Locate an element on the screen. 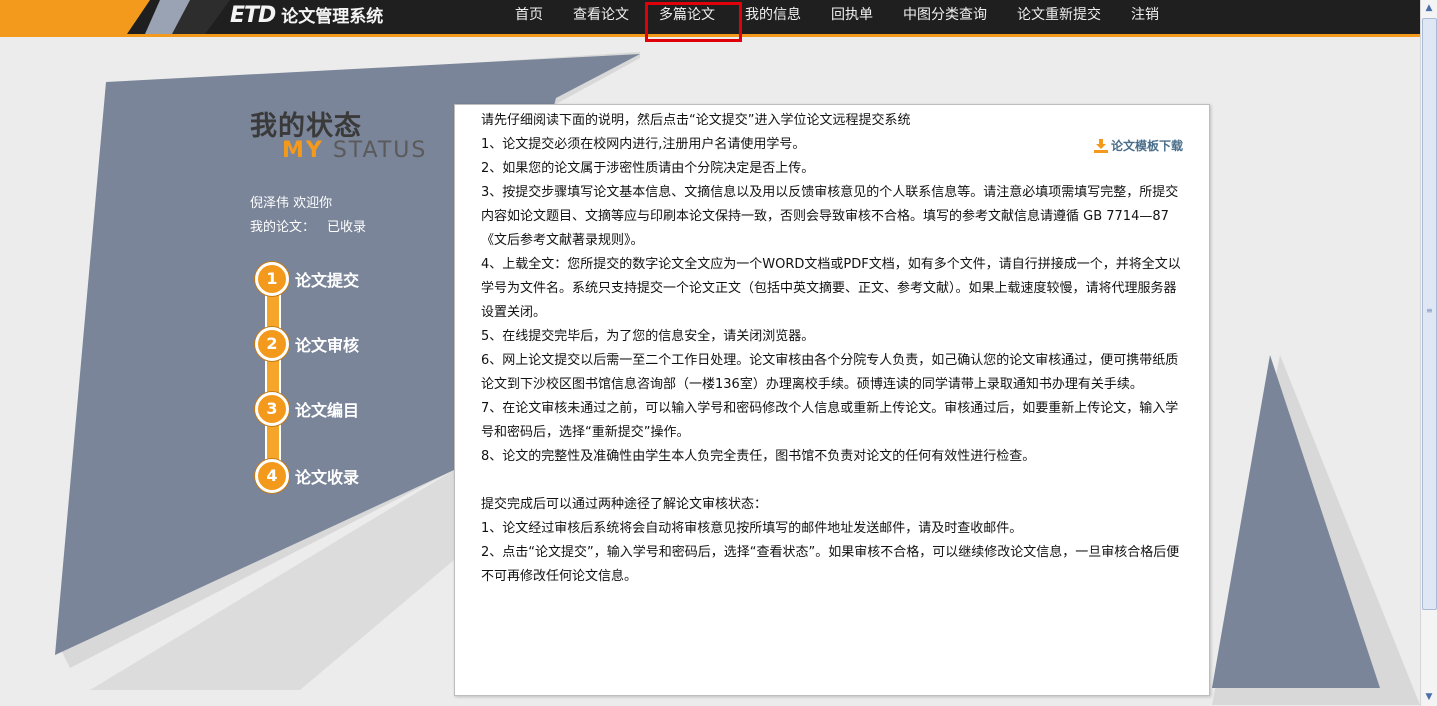 Image resolution: width=1437 pixels, height=706 pixels. scroll-up-icon: ▲ is located at coordinates (1429, 8).